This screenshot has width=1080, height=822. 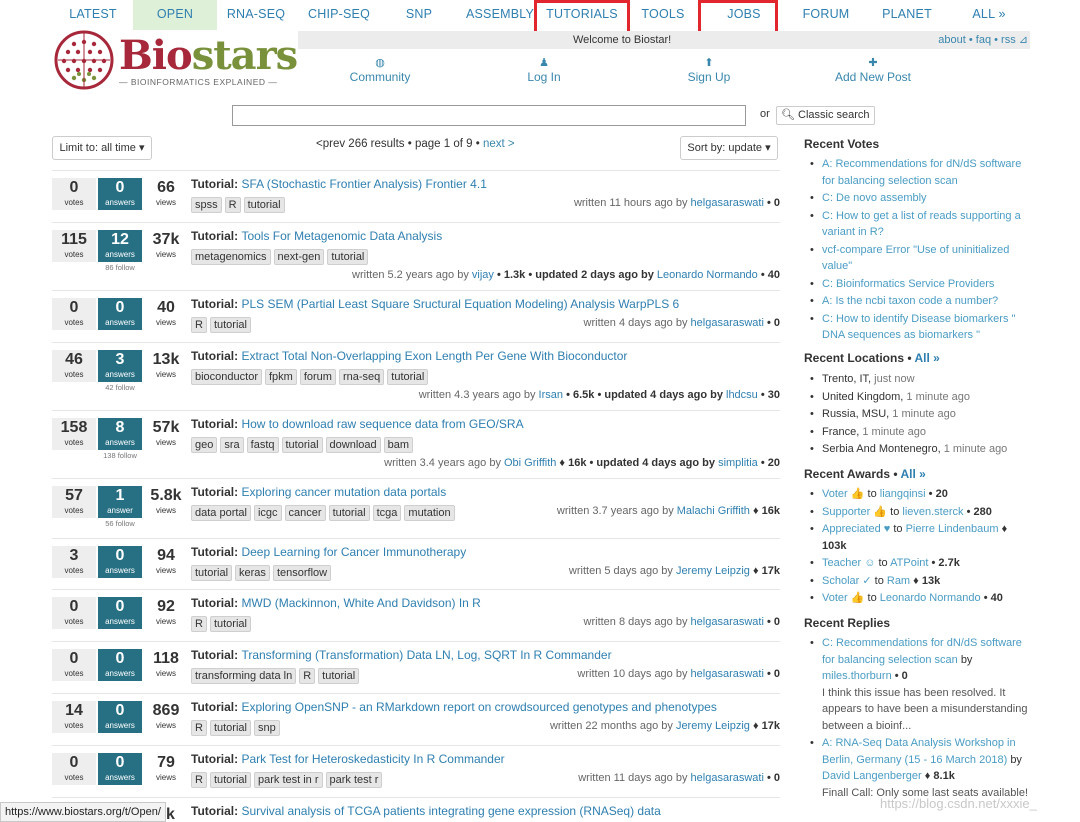 I want to click on author-link: Irsan, so click(x=551, y=395).